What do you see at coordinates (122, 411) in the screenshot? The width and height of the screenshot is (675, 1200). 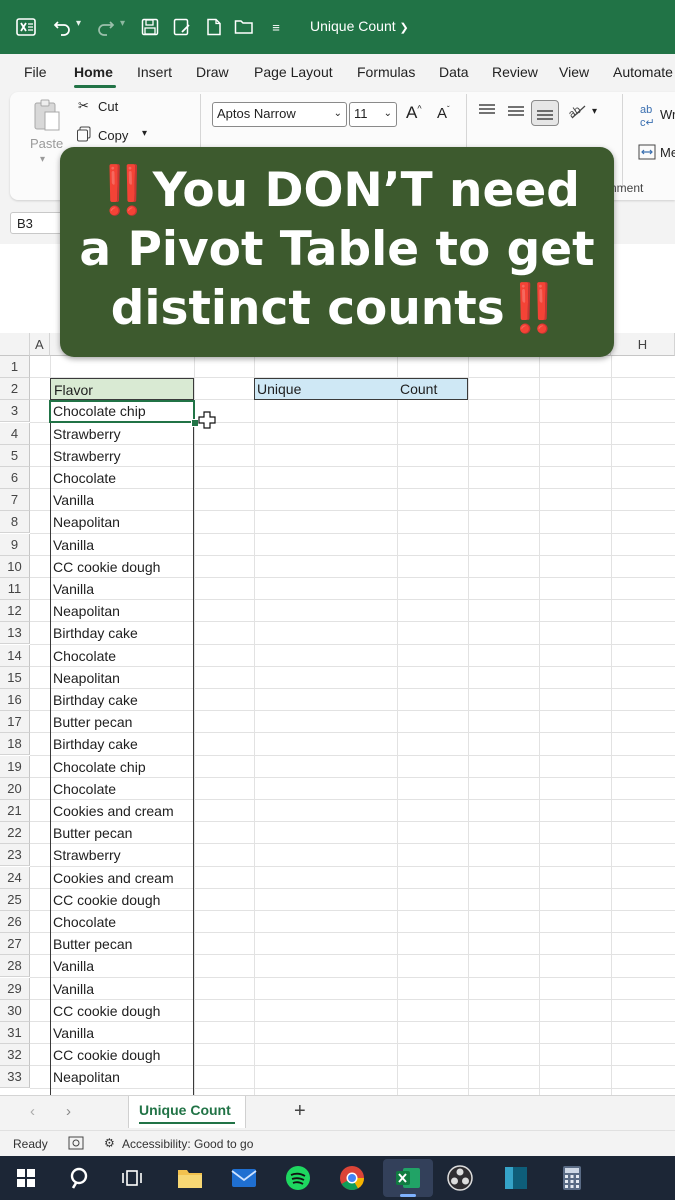 I see `active-cell-selection` at bounding box center [122, 411].